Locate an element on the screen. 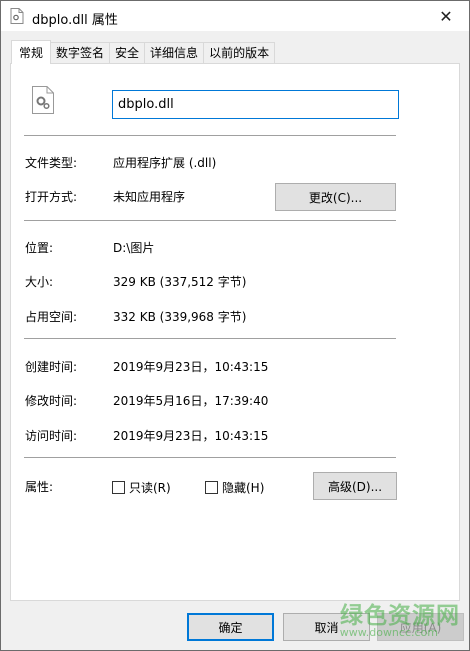  tab-digital-signatures: 数字签名 is located at coordinates (80, 53).